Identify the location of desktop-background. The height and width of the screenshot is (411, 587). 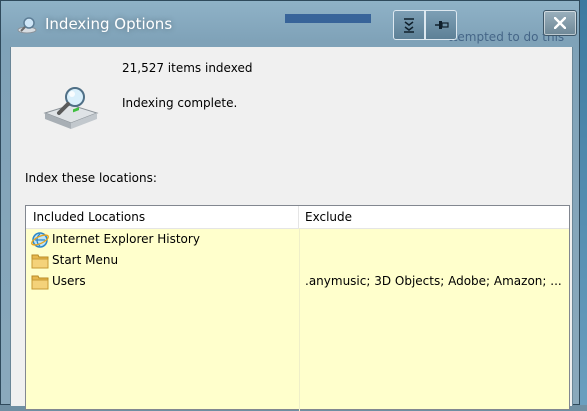
(583, 202).